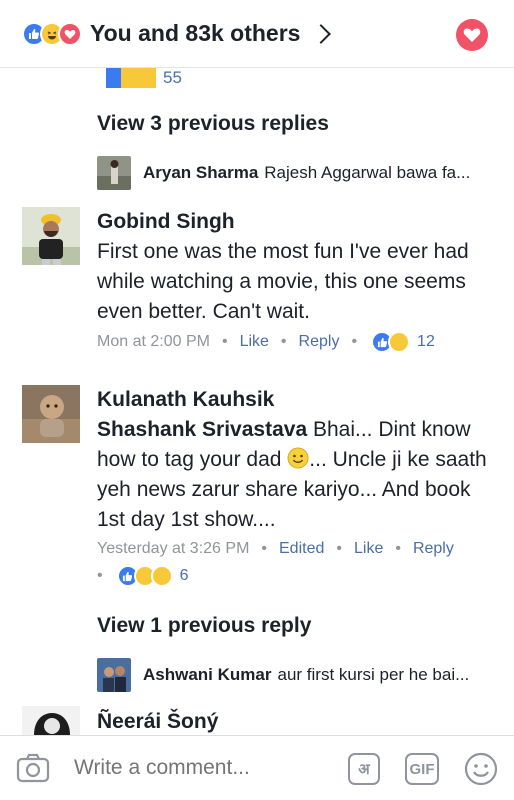 The image size is (514, 800). I want to click on comment-reactions-row: • 6, so click(143, 576).